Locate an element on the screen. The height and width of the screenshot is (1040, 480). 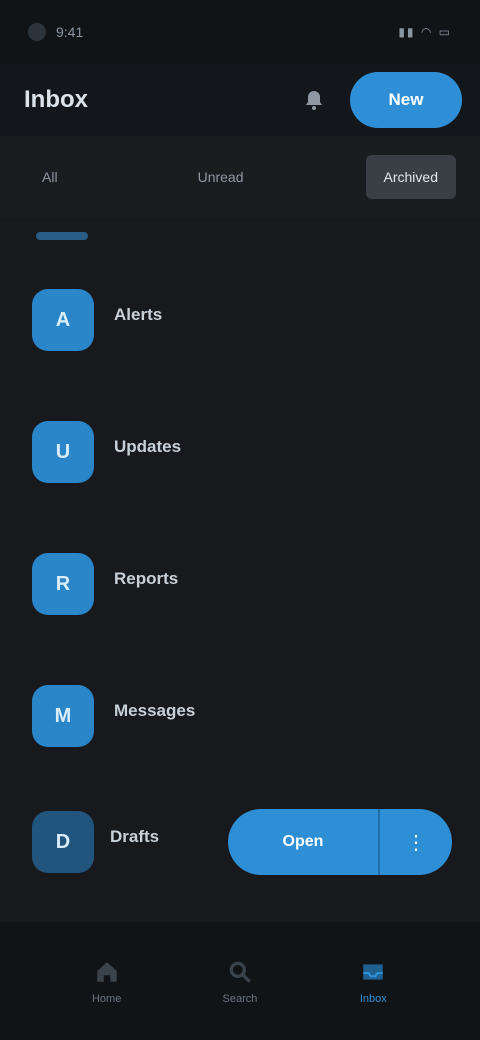
list-item: D Drafts Open ⋮ is located at coordinates (240, 842).